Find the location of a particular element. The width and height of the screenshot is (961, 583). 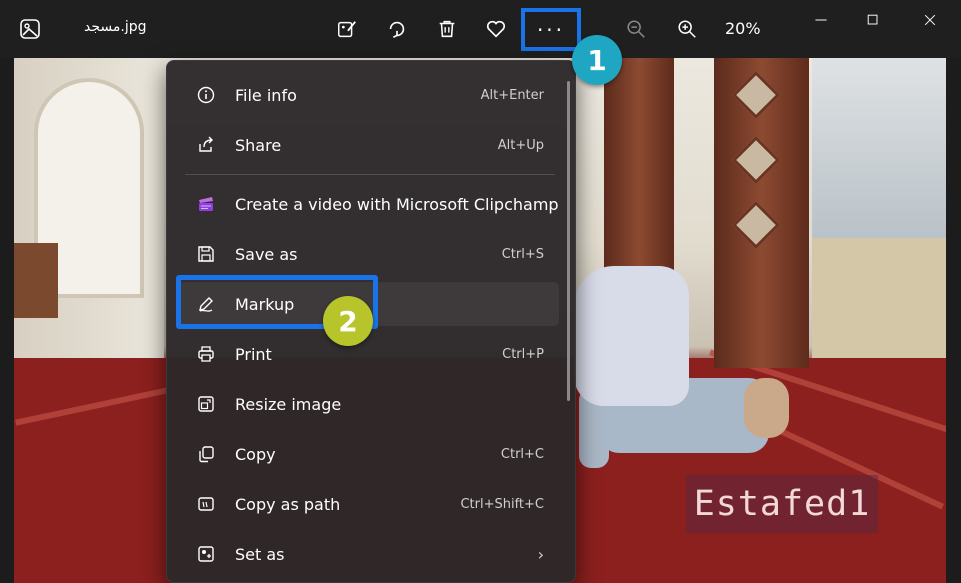

person-shirt is located at coordinates (631, 336).